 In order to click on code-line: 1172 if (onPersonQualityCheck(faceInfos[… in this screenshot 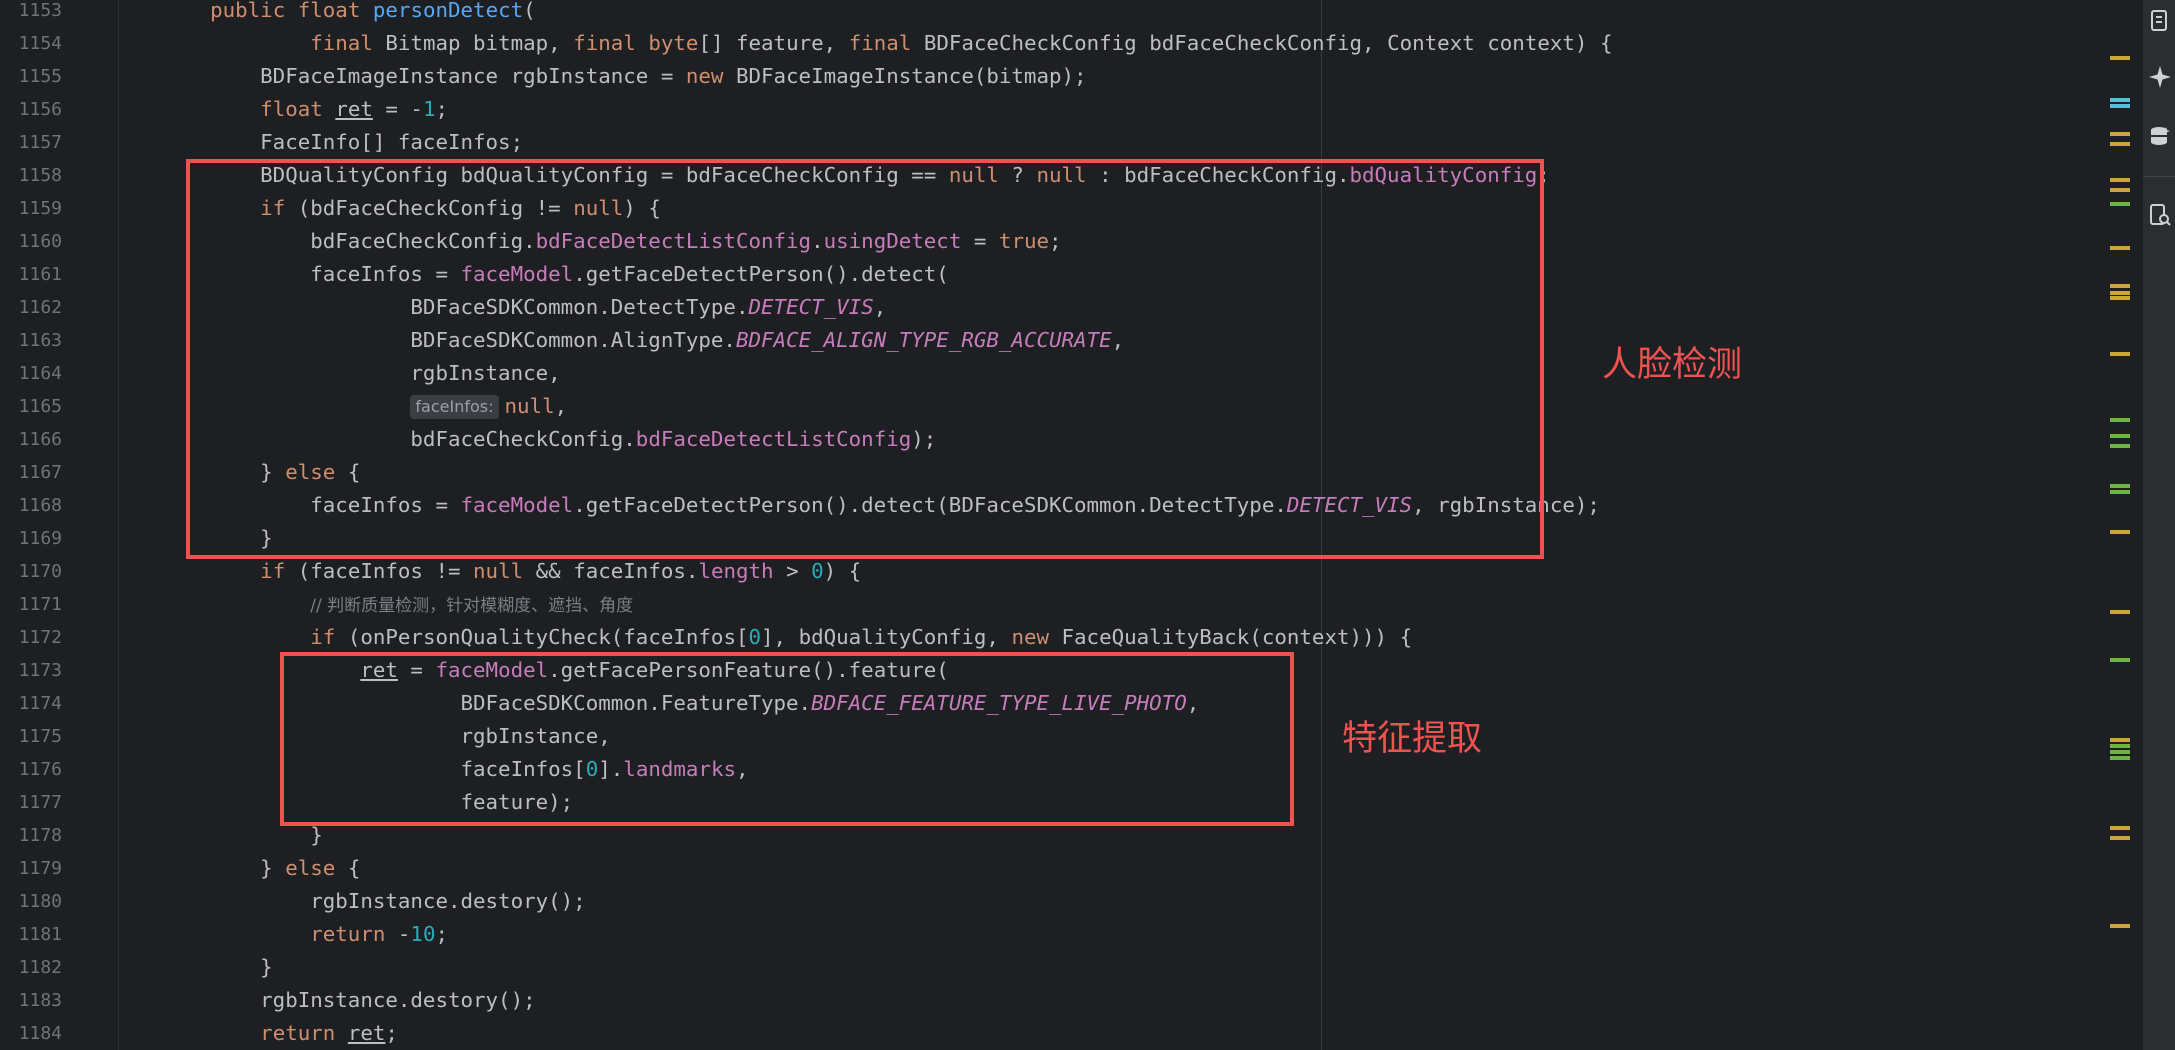, I will do `click(1050, 637)`.